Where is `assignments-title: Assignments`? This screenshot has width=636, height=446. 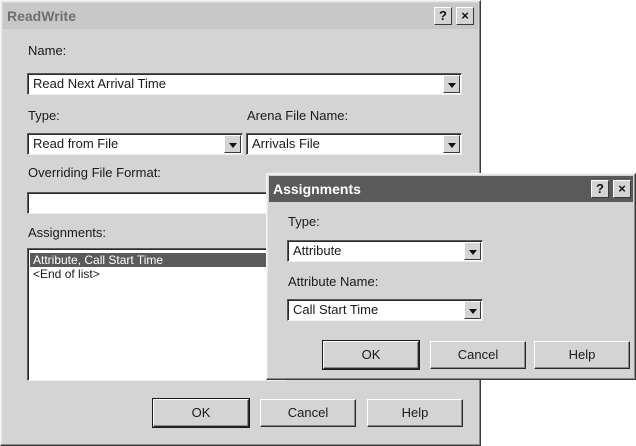
assignments-title: Assignments is located at coordinates (317, 189).